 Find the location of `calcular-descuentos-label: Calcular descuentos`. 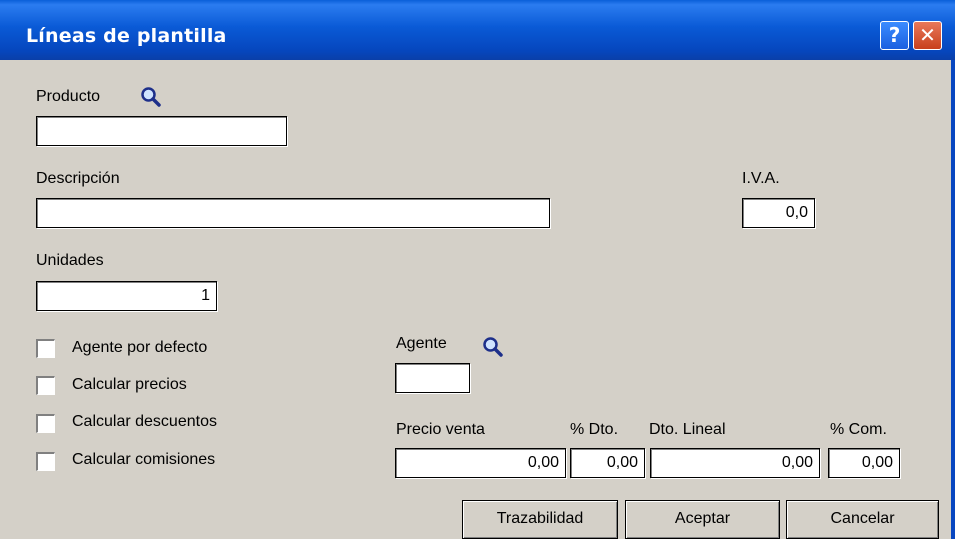

calcular-descuentos-label: Calcular descuentos is located at coordinates (144, 421).